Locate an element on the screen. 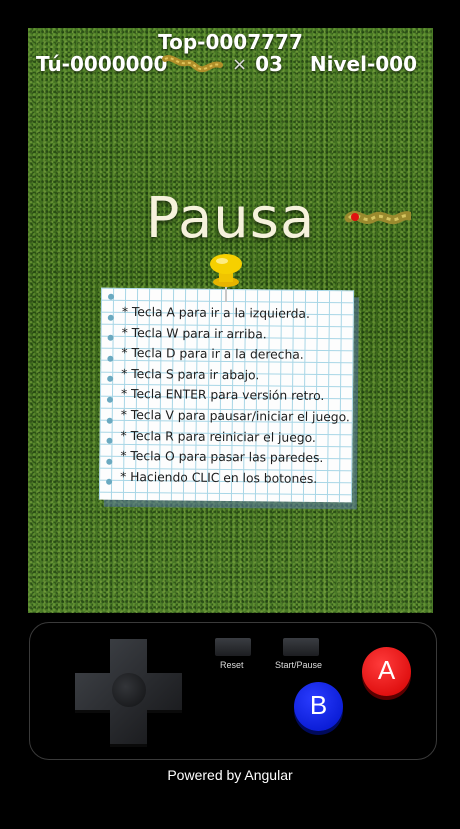 This screenshot has width=460, height=829. instruction-item: * Tecla A para ir a la izquierda. is located at coordinates (215, 312).